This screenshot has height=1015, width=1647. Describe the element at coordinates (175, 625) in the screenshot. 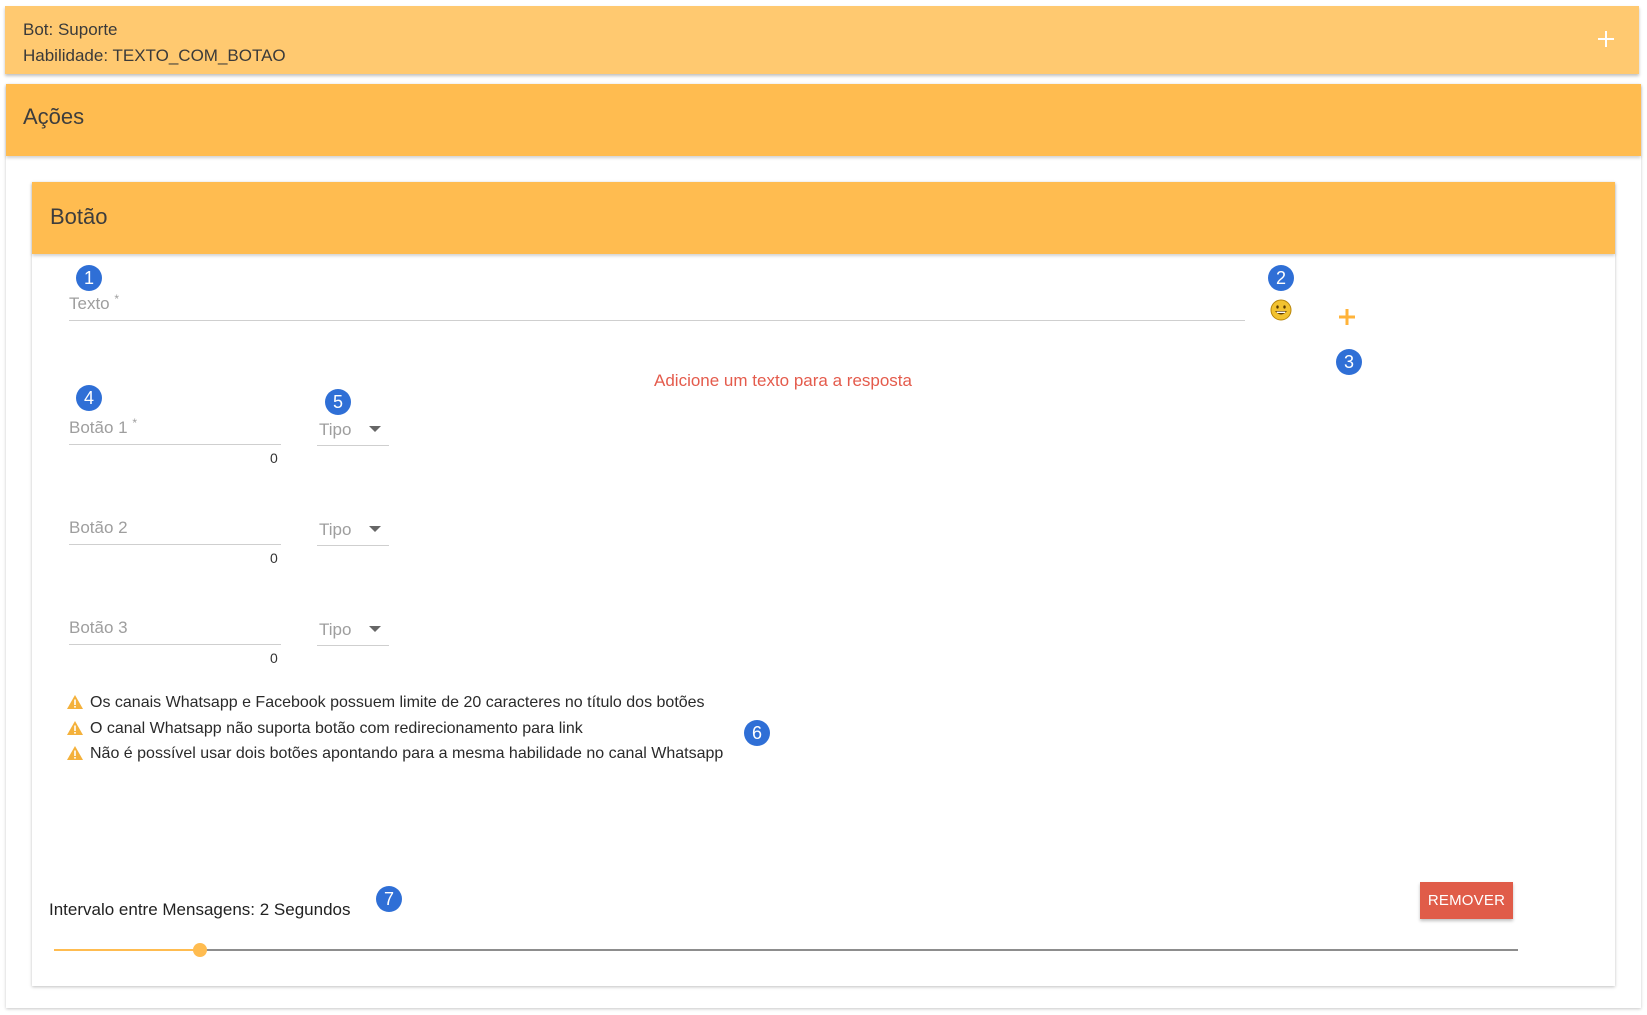

I see `button-3-title-input: Botão 3` at that location.